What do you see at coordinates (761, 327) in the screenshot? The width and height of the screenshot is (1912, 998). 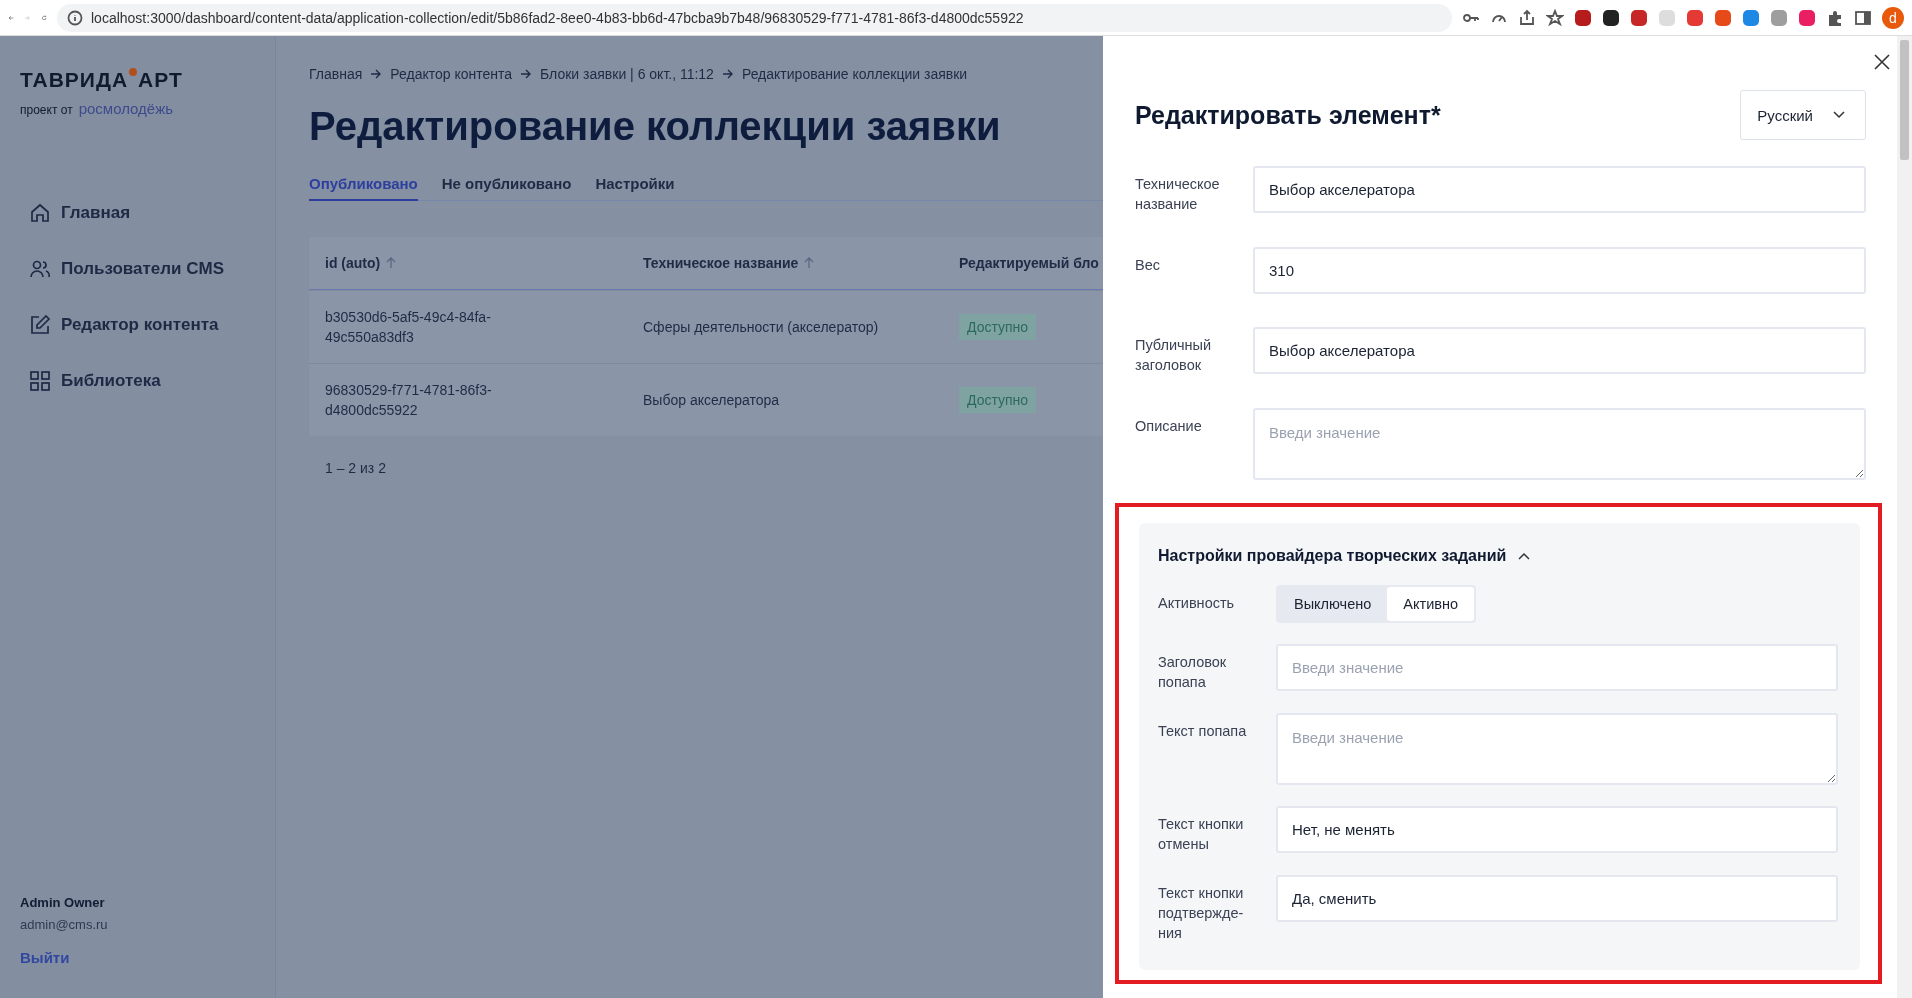 I see `table-cell-text: Сферы деятельности (акселератор)` at bounding box center [761, 327].